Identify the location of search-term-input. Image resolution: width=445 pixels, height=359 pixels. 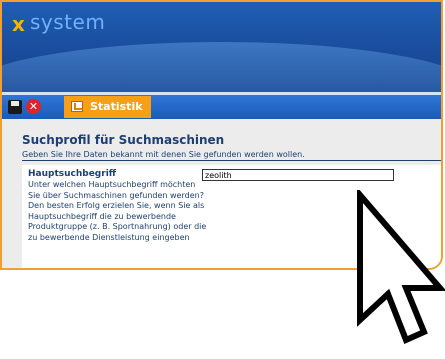
(298, 175).